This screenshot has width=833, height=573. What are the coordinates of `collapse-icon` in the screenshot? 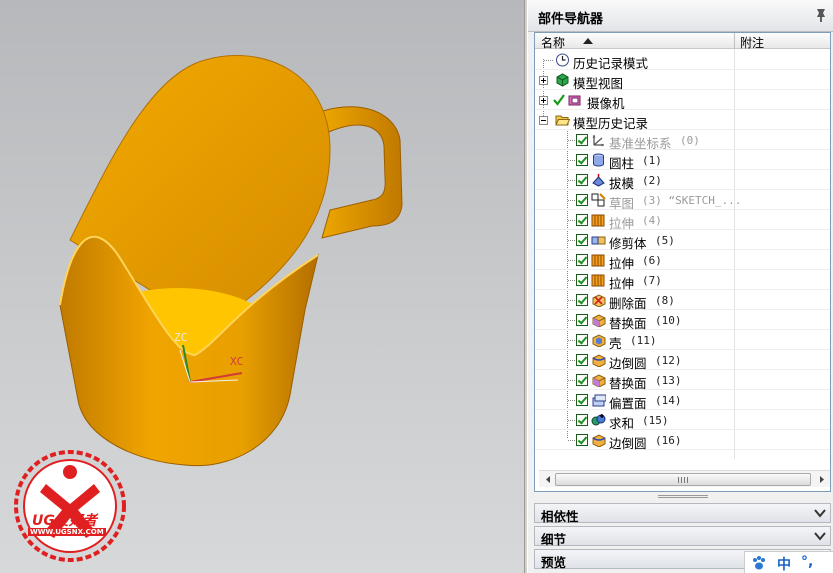 It's located at (543, 120).